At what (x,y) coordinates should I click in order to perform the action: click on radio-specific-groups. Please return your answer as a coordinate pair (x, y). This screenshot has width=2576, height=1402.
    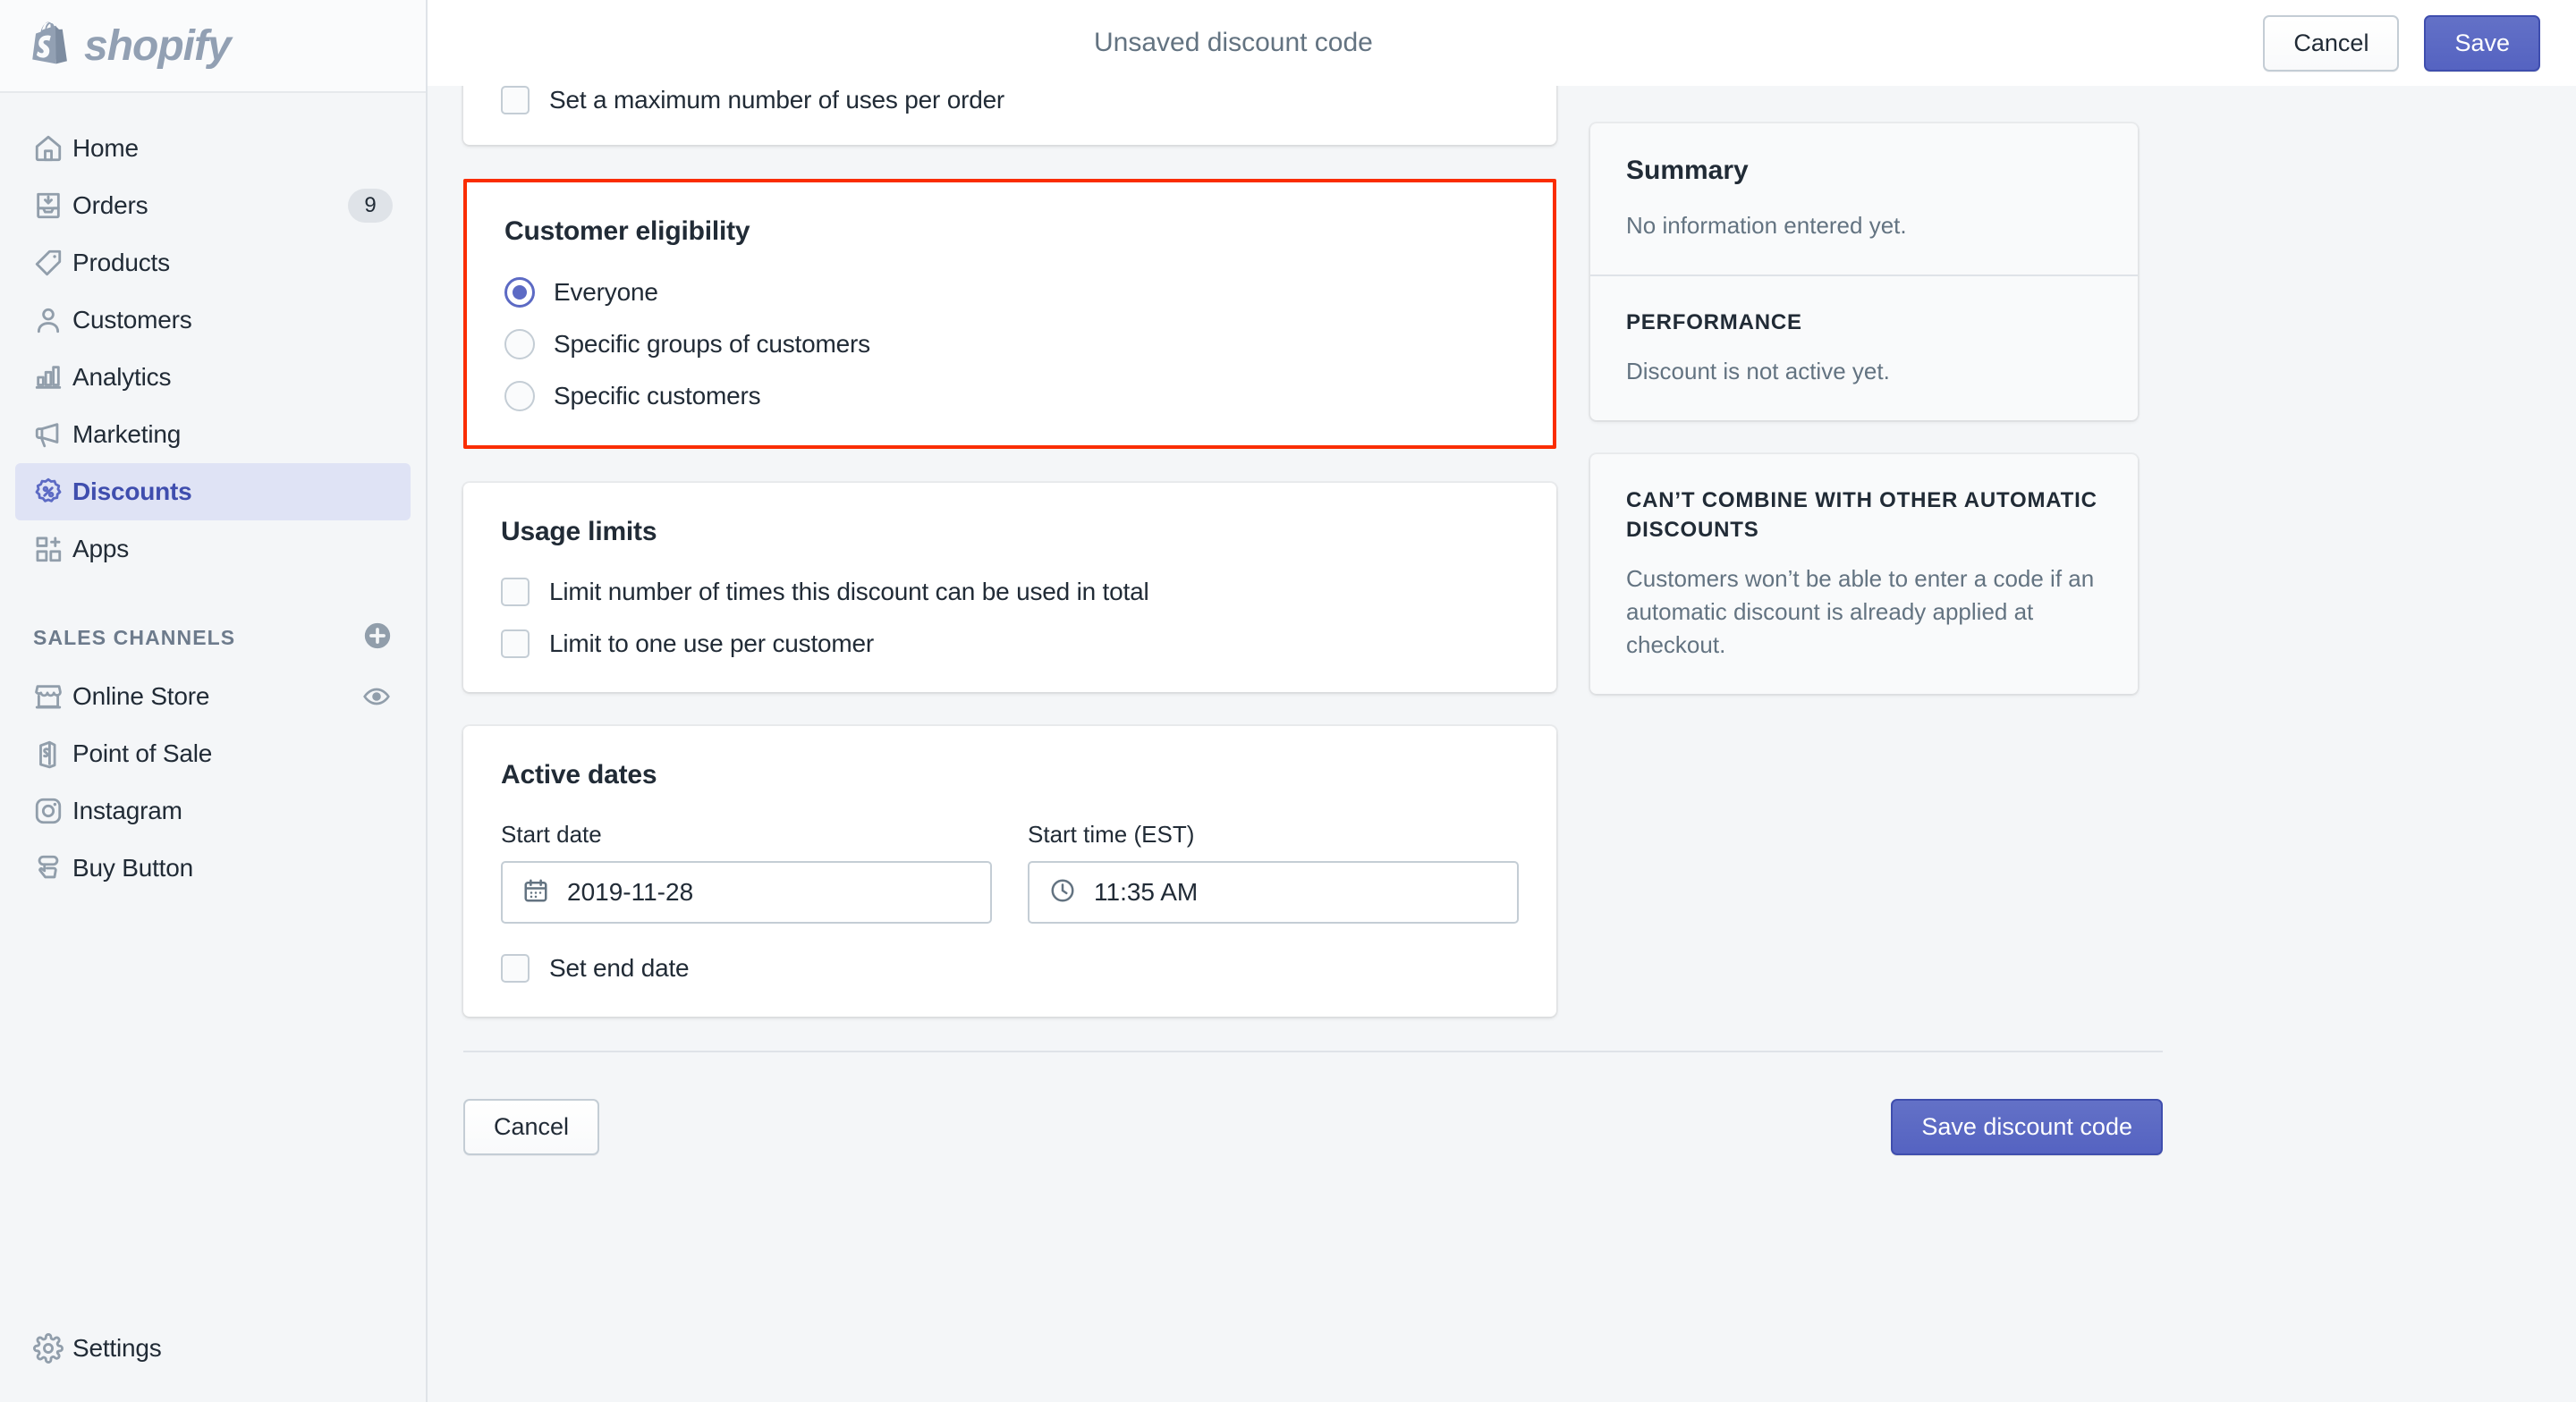
    Looking at the image, I should click on (519, 344).